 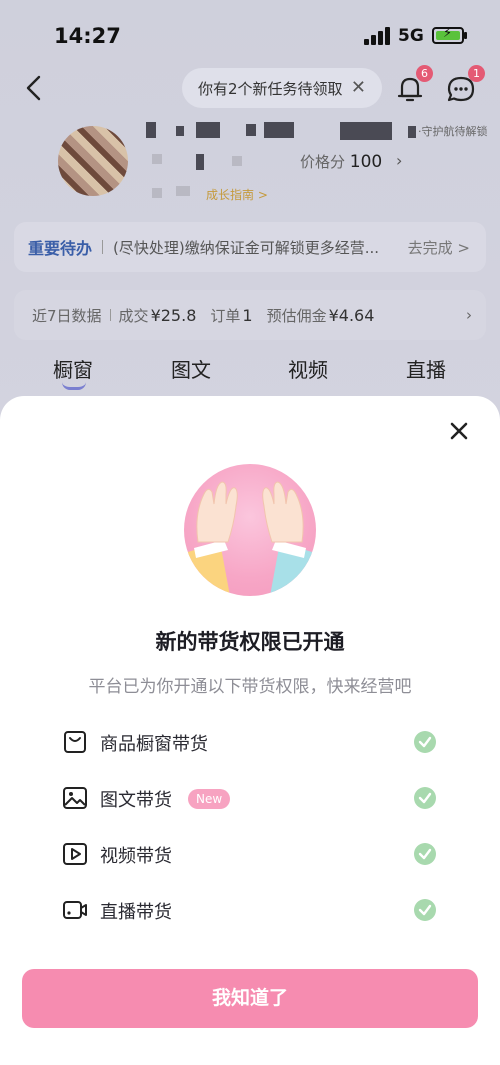 I want to click on sheet-subtitle: 平台已为你开通以下带货权限，快来经营吧, so click(x=250, y=687).